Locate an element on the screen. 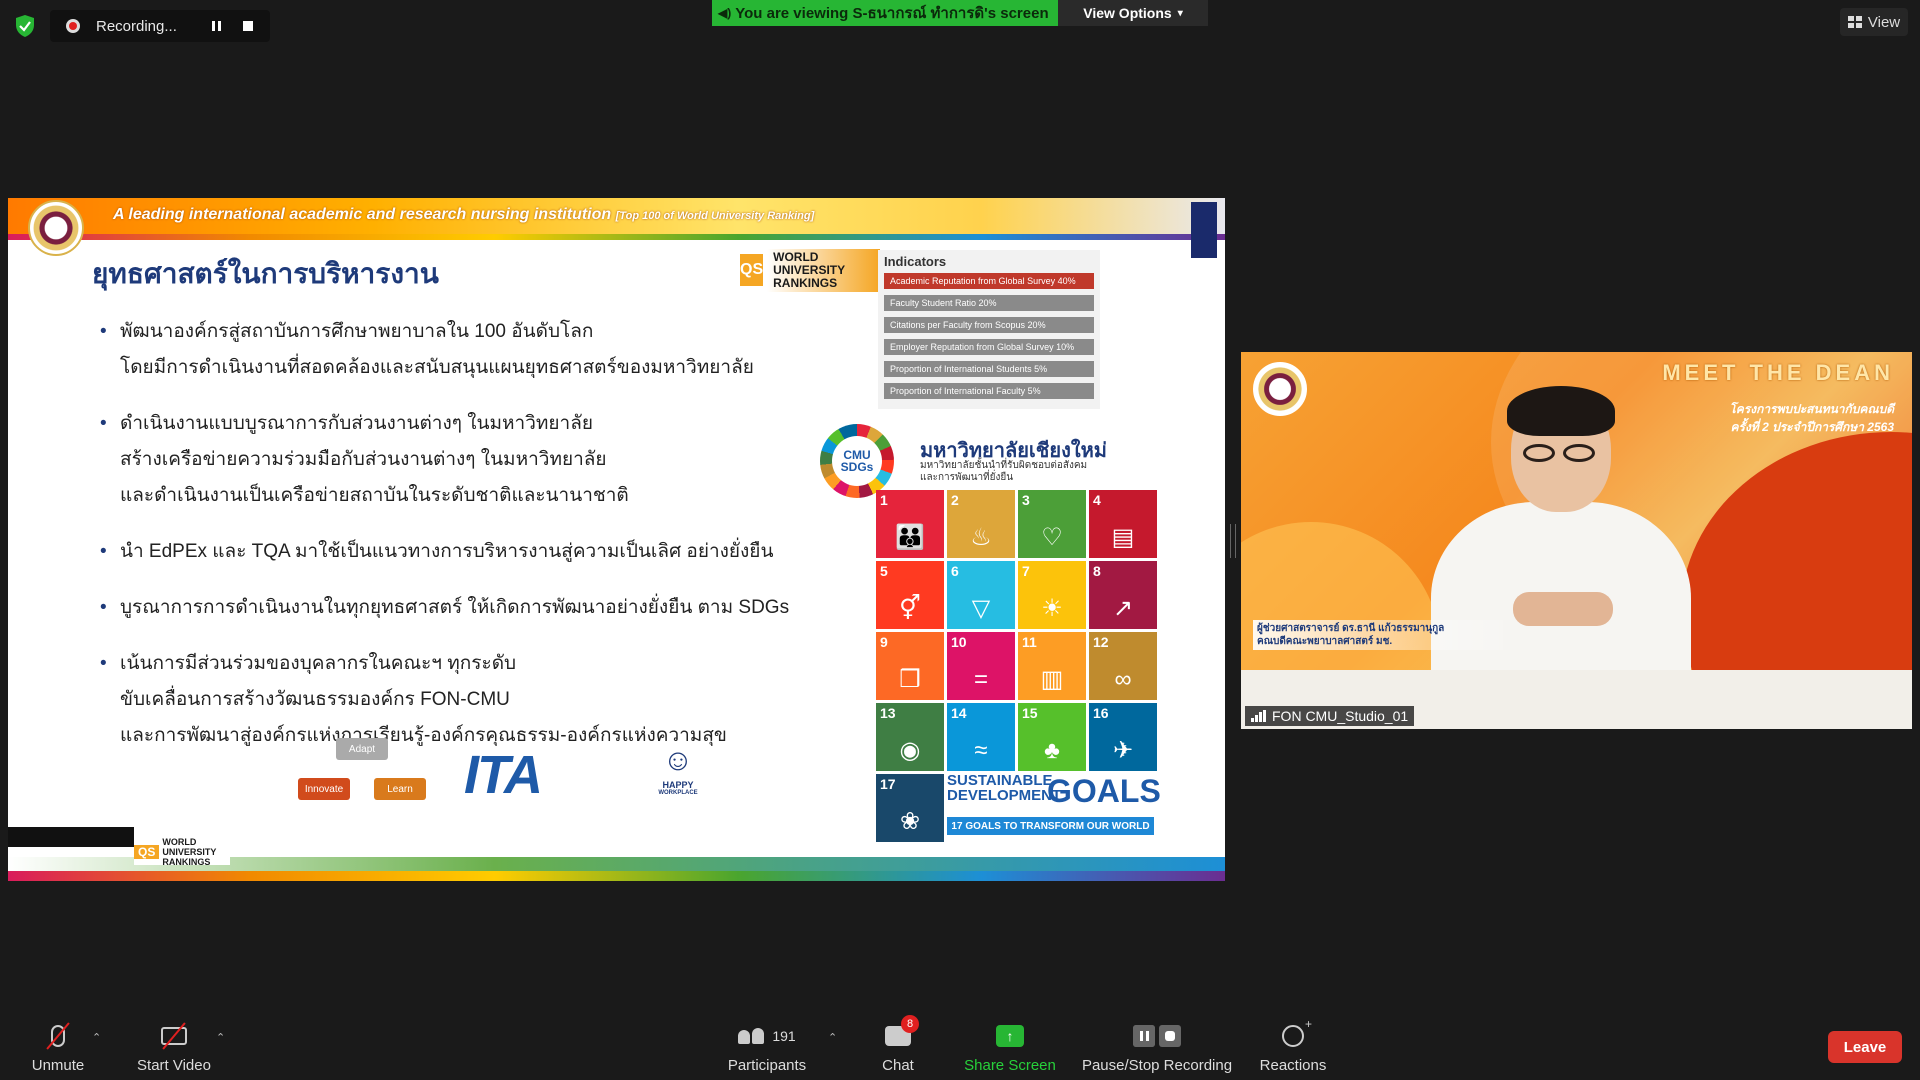 This screenshot has width=1920, height=1080. participant-name-label: FON CMU_Studio_01 is located at coordinates (1330, 716).